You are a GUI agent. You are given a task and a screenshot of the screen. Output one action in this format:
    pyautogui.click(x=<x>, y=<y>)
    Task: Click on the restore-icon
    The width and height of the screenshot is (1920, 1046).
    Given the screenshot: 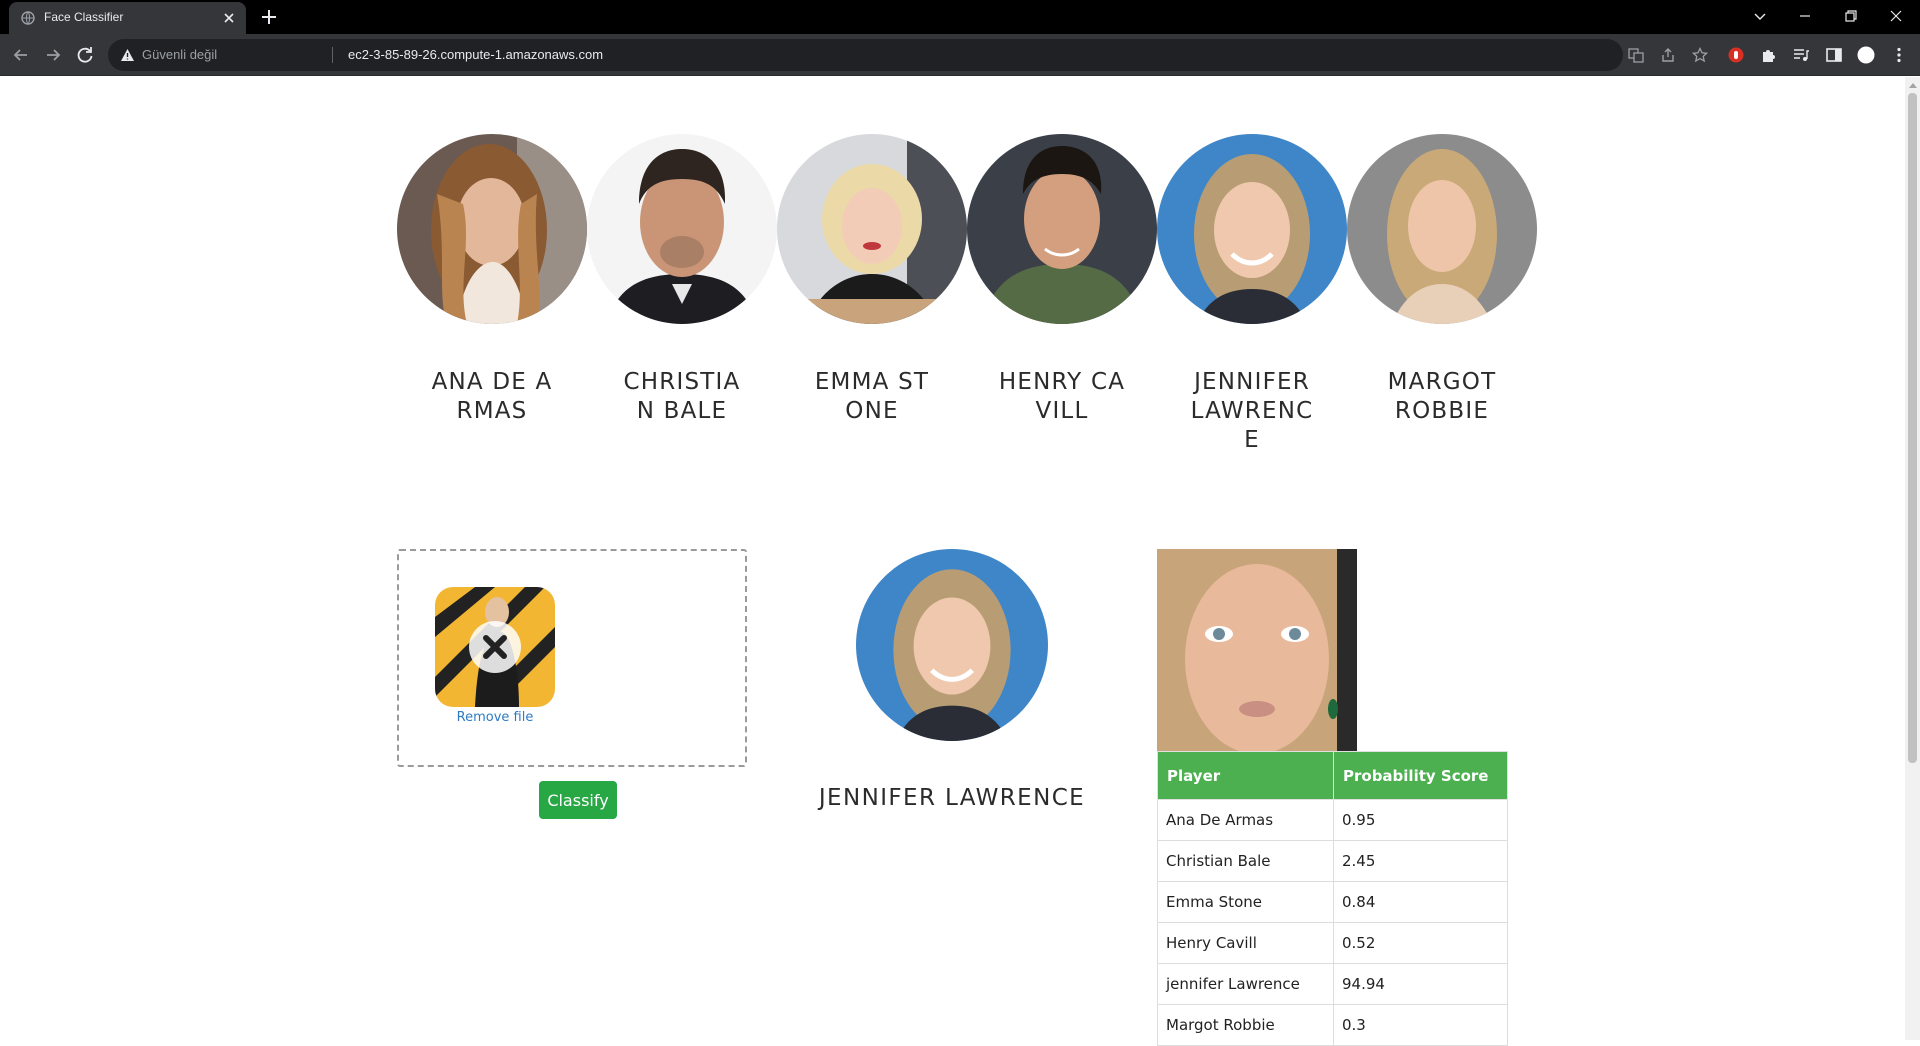 What is the action you would take?
    pyautogui.click(x=1851, y=16)
    